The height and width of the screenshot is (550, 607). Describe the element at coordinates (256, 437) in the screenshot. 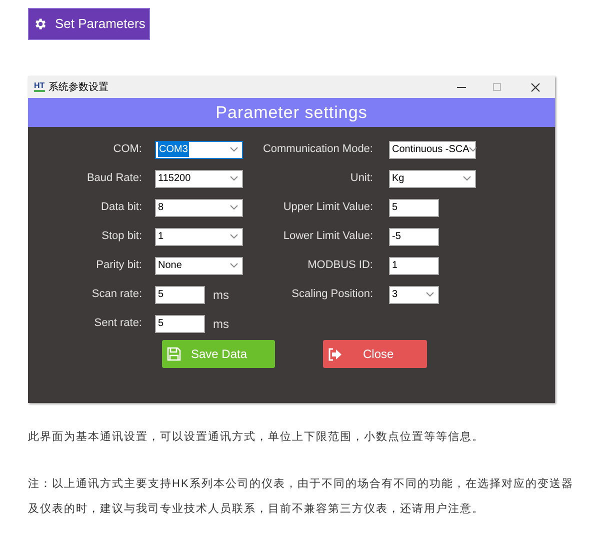

I see `description-paragraph: 此界面为基本通讯设置，可以设置通讯方式，单位上下限范围，小数点位置等等信息。` at that location.